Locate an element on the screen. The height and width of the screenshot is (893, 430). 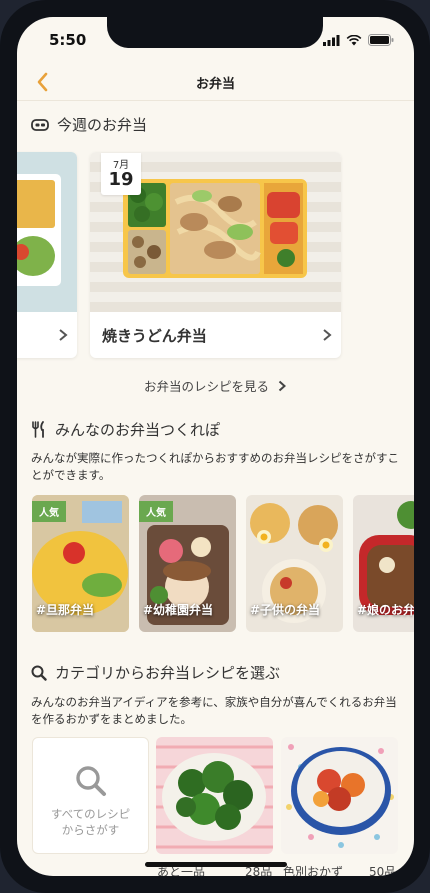
bento-title: 焼きうどん弁当 is located at coordinates (154, 336).